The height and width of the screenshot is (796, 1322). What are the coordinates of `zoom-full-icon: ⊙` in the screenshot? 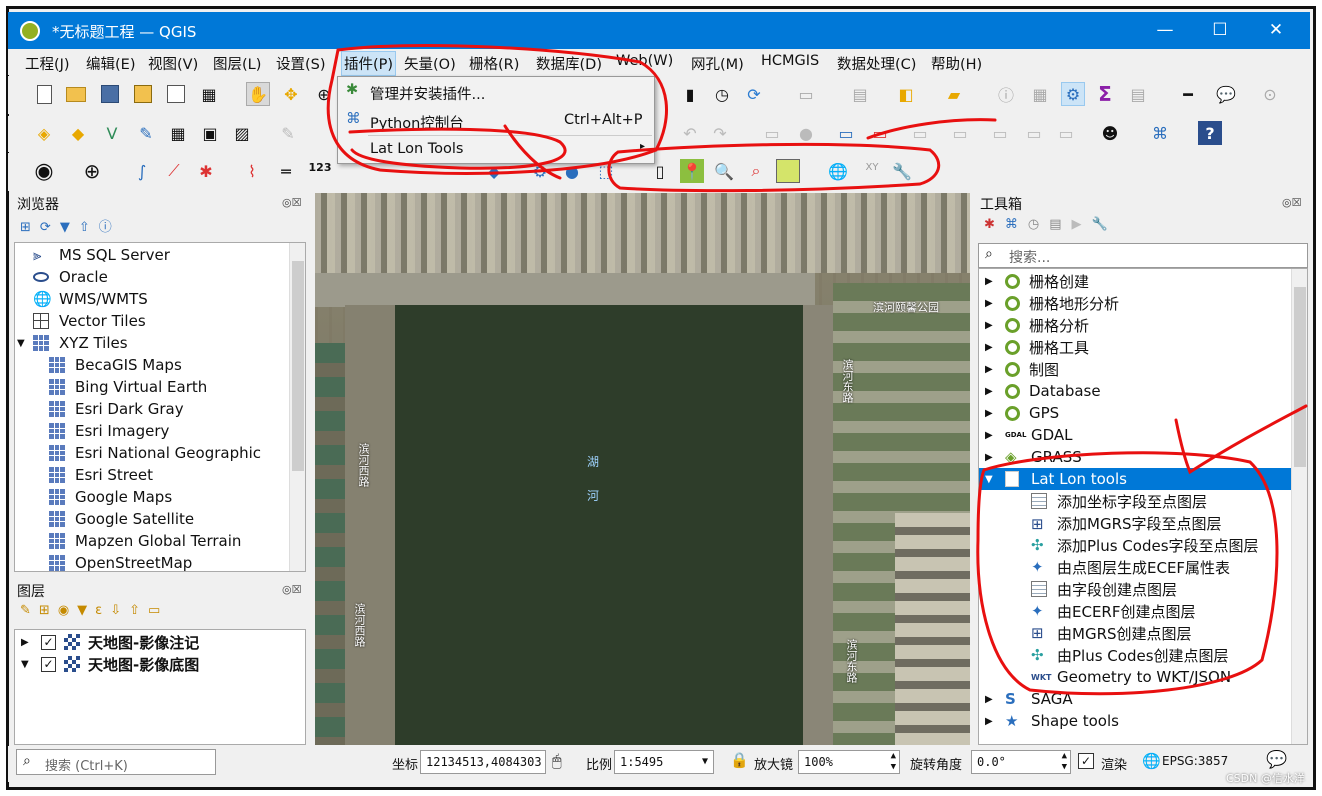 It's located at (1270, 94).